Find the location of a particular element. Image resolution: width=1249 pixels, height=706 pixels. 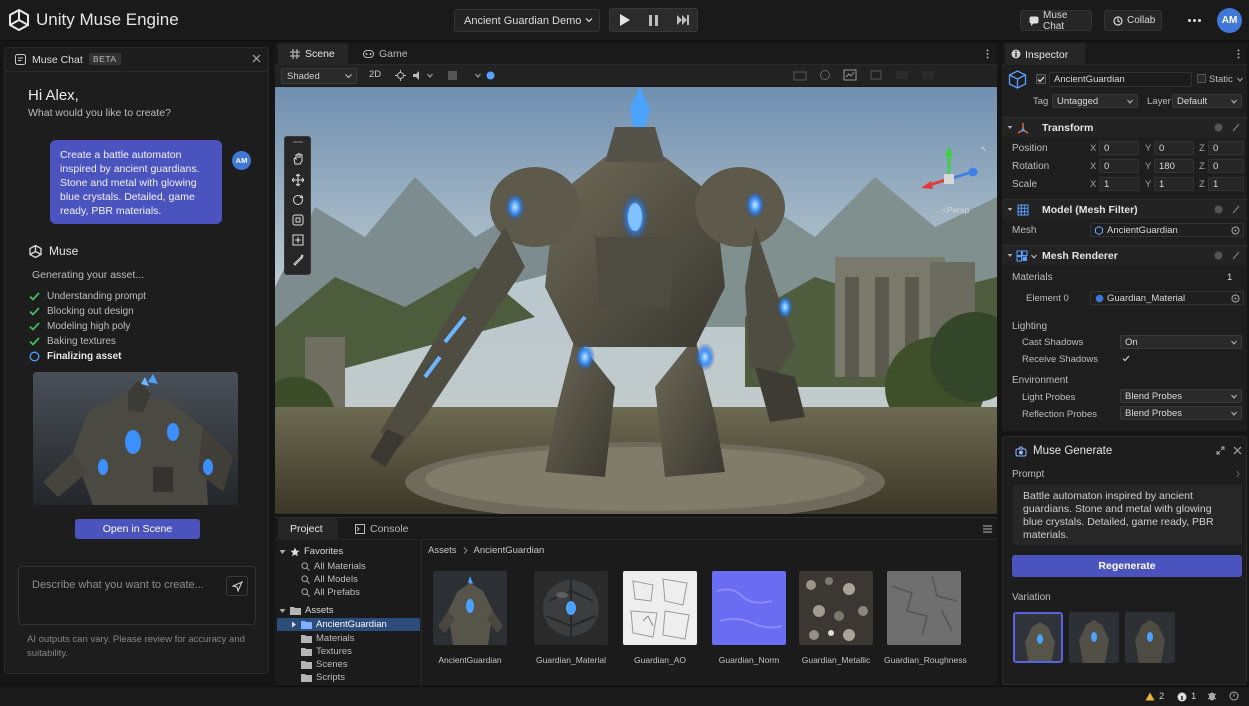

lighting-toggle-icon is located at coordinates (400, 75).